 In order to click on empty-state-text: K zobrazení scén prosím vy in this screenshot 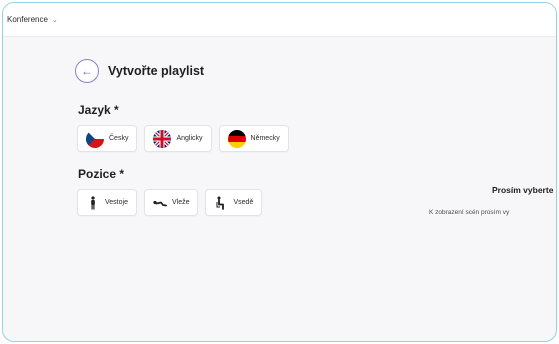, I will do `click(469, 212)`.